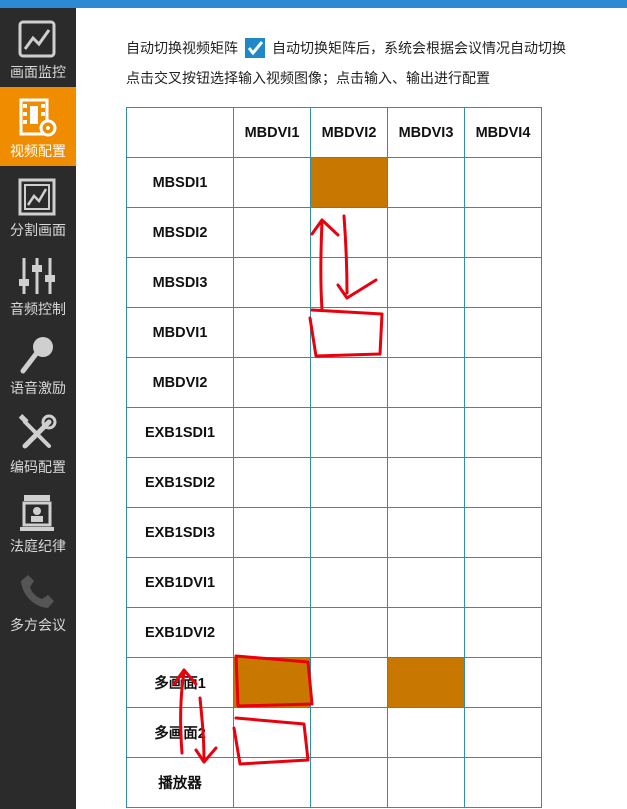  What do you see at coordinates (38, 152) in the screenshot?
I see `sidebar-item-label: 视频配置` at bounding box center [38, 152].